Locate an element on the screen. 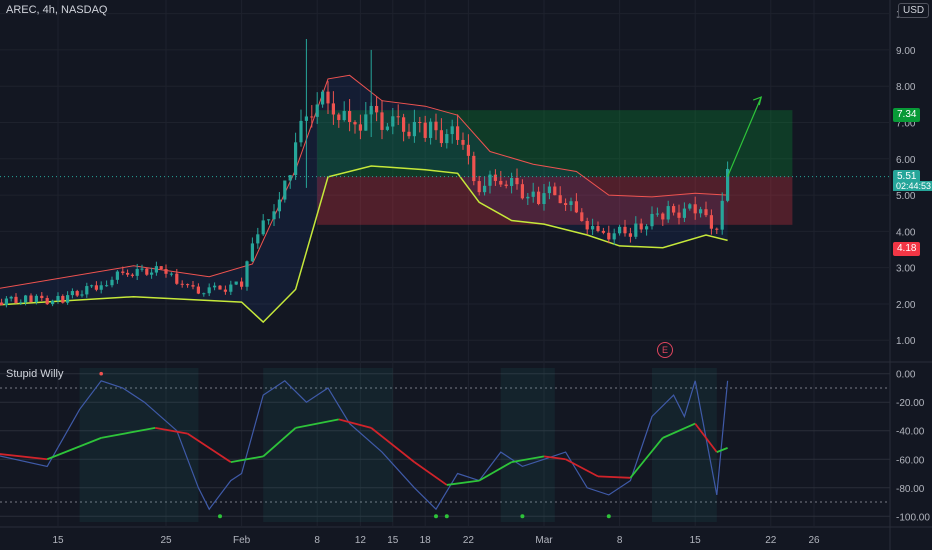  time-axis-tick-label: 25 is located at coordinates (166, 540).